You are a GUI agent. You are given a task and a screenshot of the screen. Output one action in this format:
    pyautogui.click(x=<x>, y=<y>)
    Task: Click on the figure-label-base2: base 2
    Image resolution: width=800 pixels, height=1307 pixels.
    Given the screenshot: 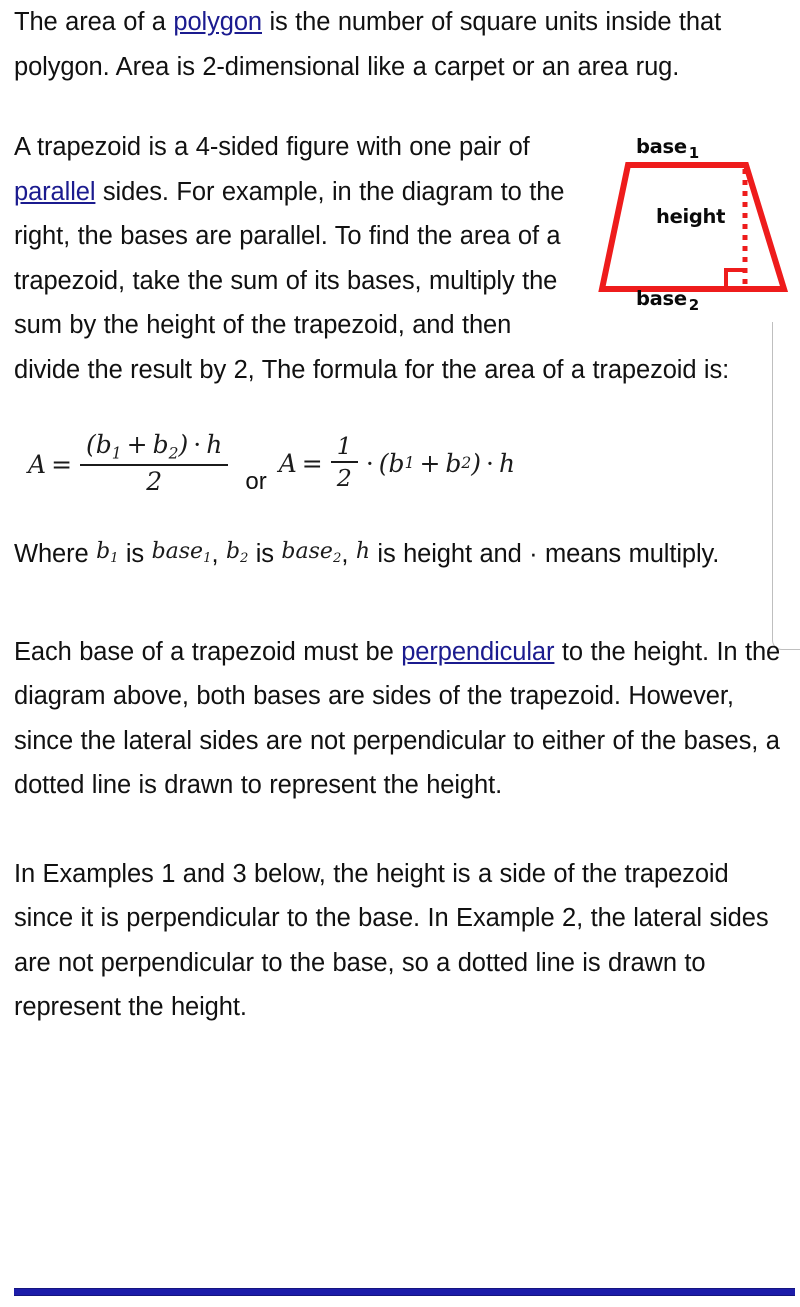 What is the action you would take?
    pyautogui.click(x=667, y=300)
    